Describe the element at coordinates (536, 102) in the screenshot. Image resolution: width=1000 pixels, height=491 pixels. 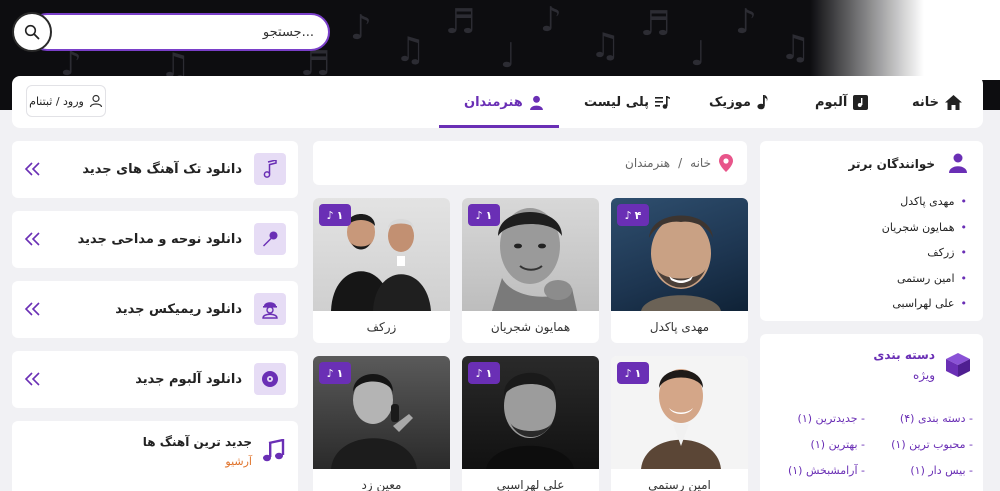
I see `user-icon` at that location.